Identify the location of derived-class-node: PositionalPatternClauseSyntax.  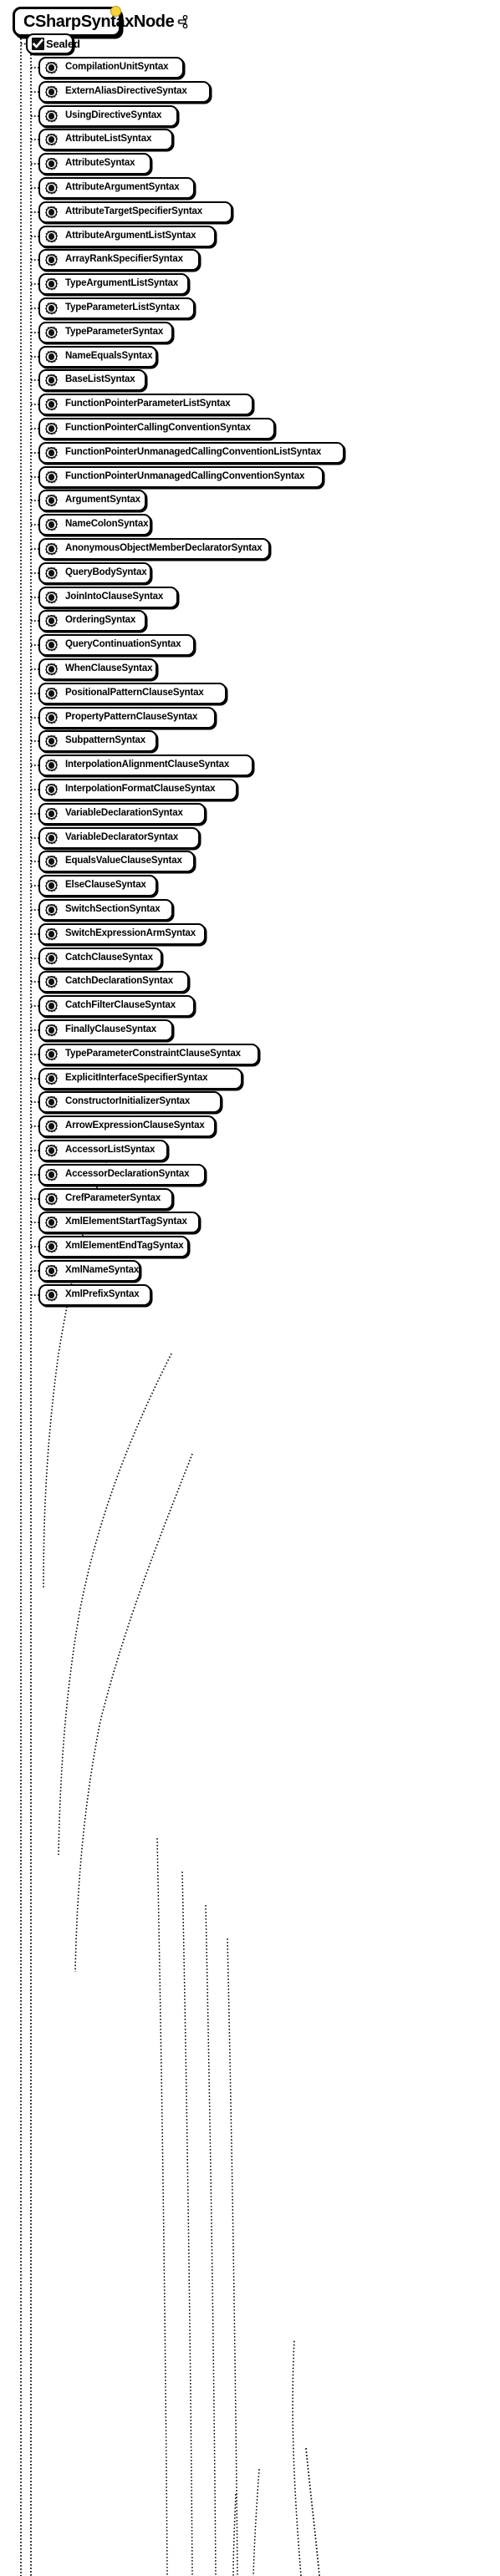
(132, 693).